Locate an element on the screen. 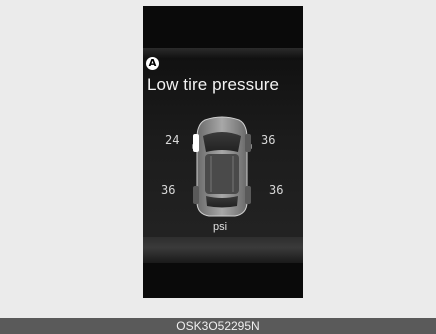 This screenshot has width=436, height=334. car-topview-icon is located at coordinates (222, 166).